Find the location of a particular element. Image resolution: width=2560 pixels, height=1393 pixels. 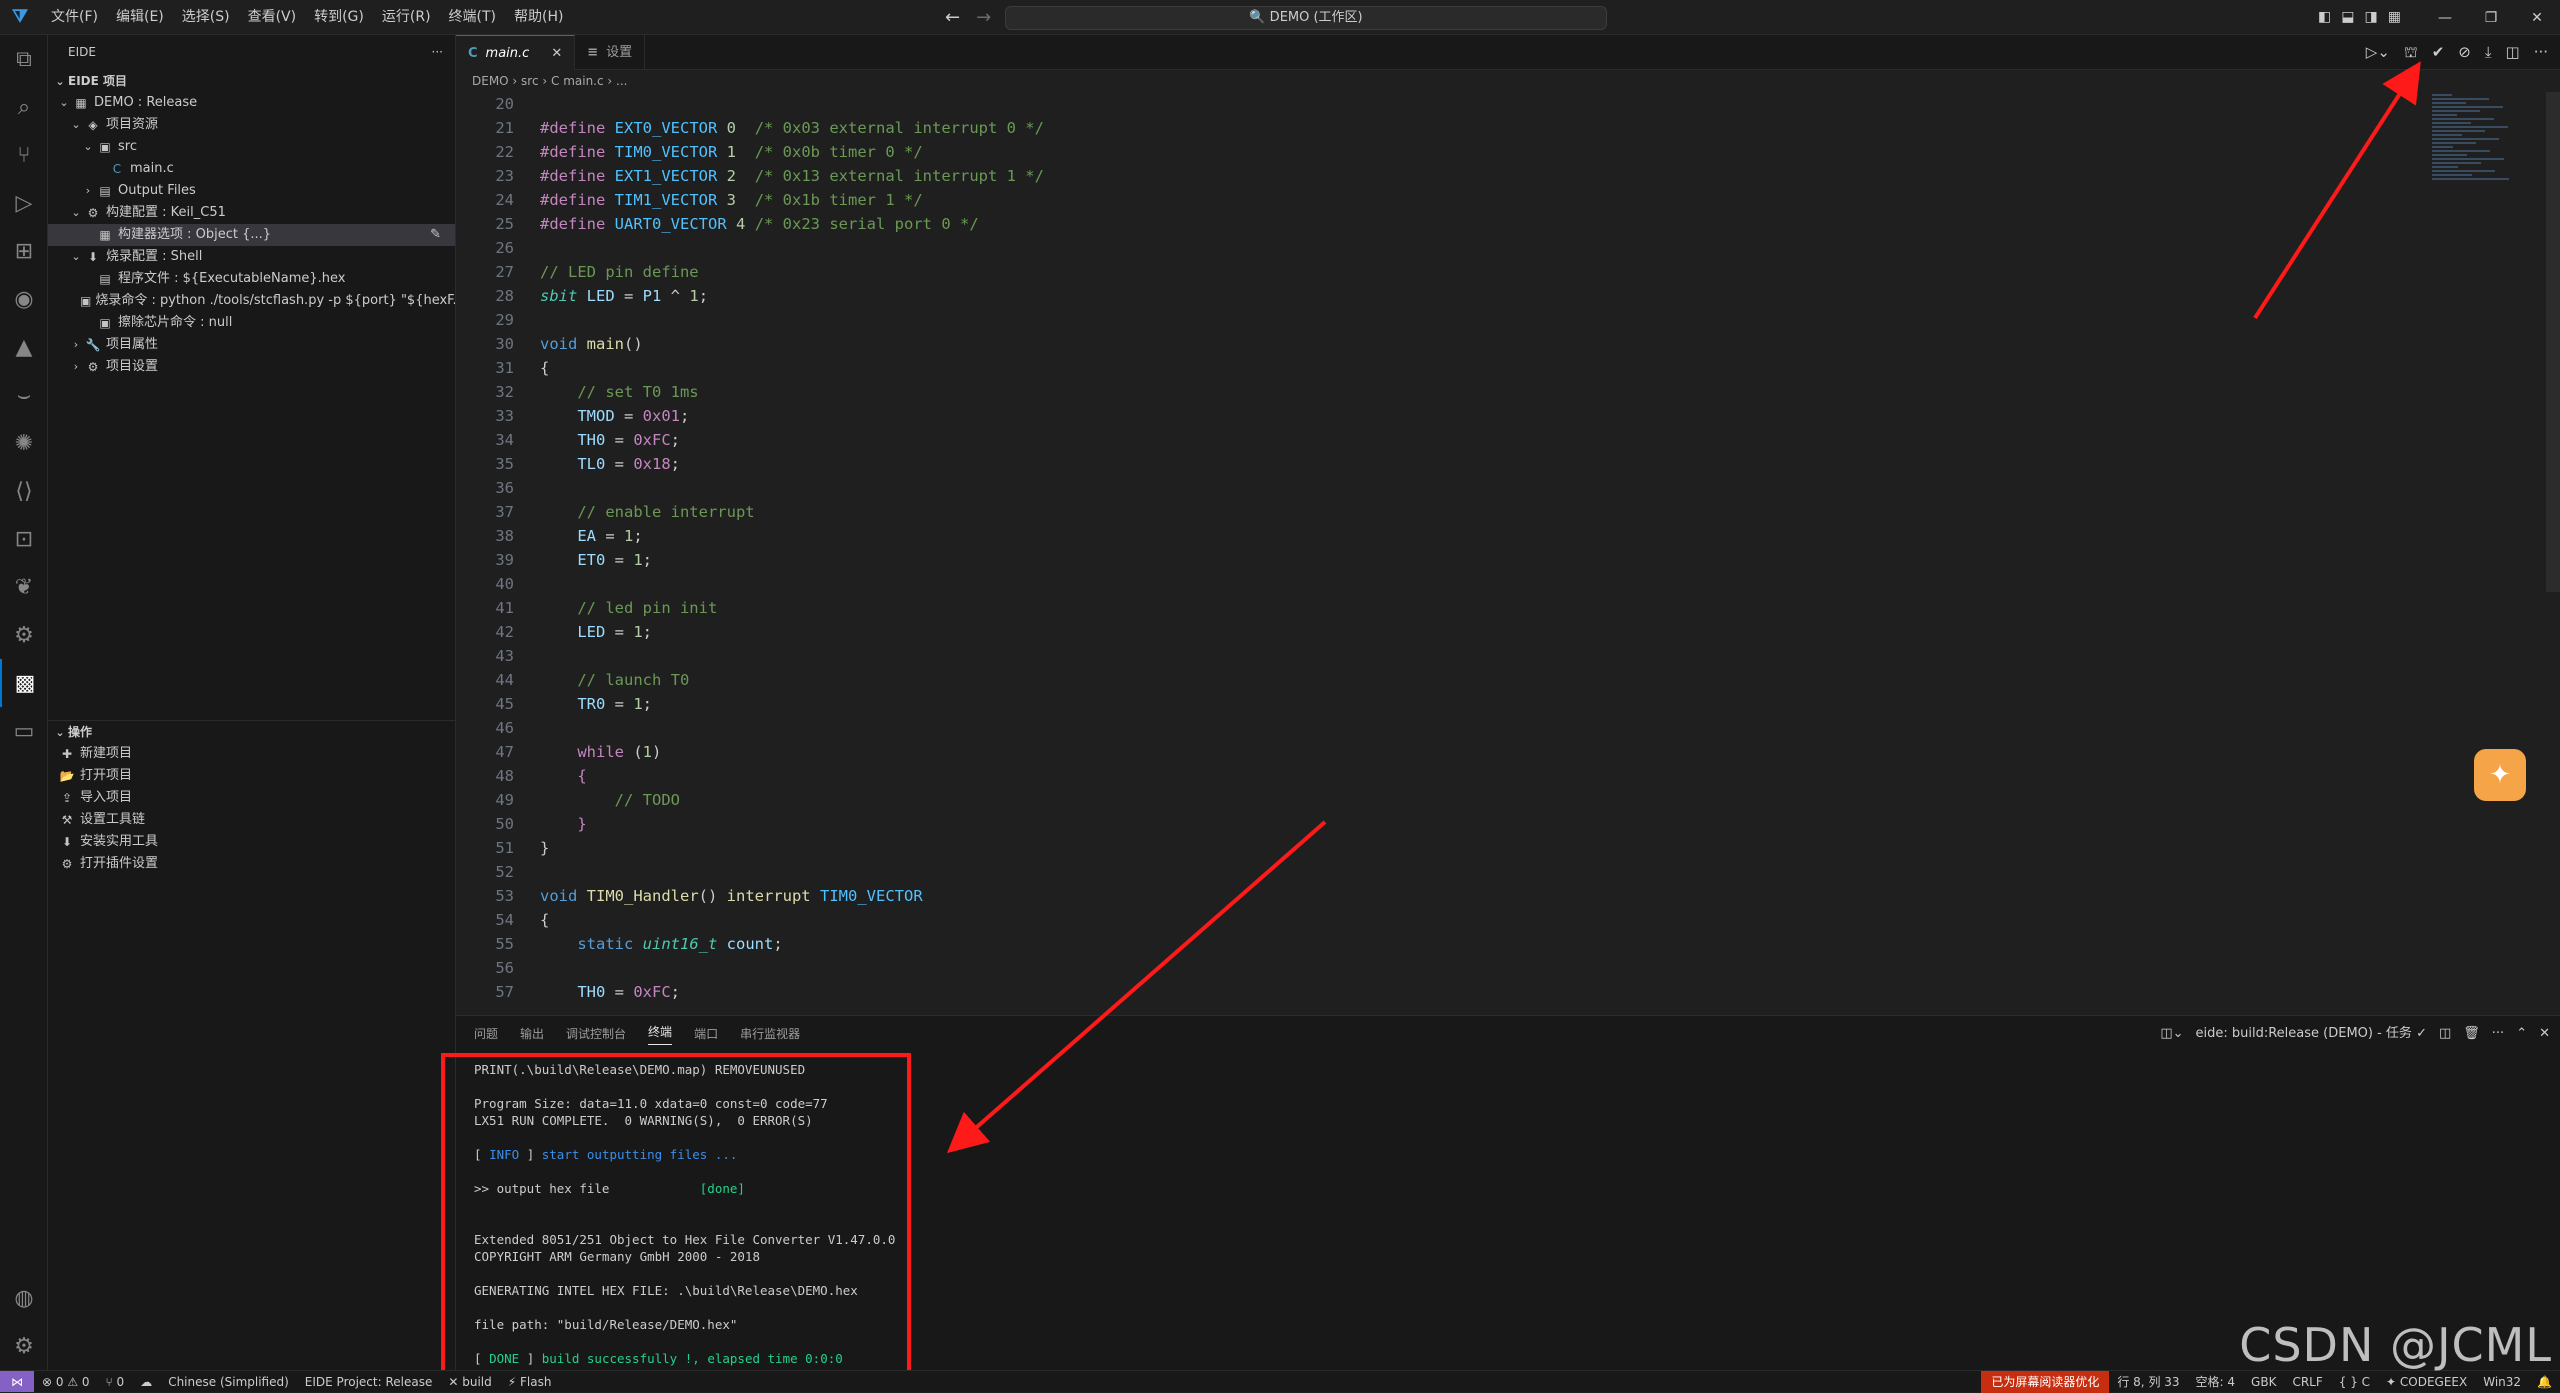

language-mode: { } C is located at coordinates (2354, 1382).